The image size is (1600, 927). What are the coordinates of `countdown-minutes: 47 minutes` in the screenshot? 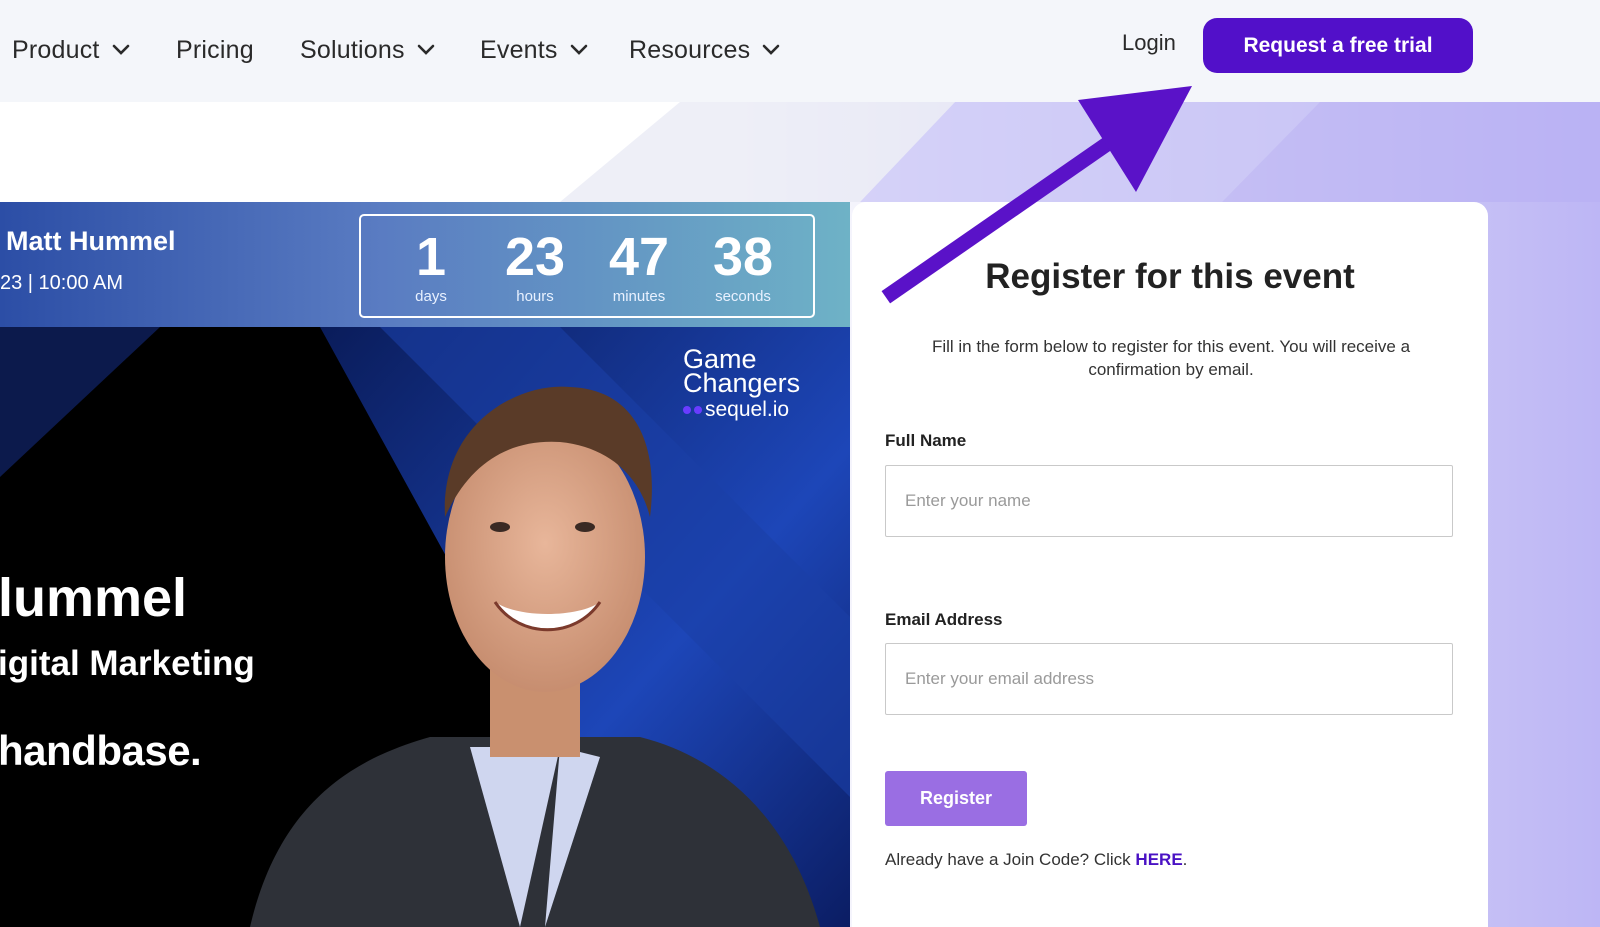 It's located at (639, 266).